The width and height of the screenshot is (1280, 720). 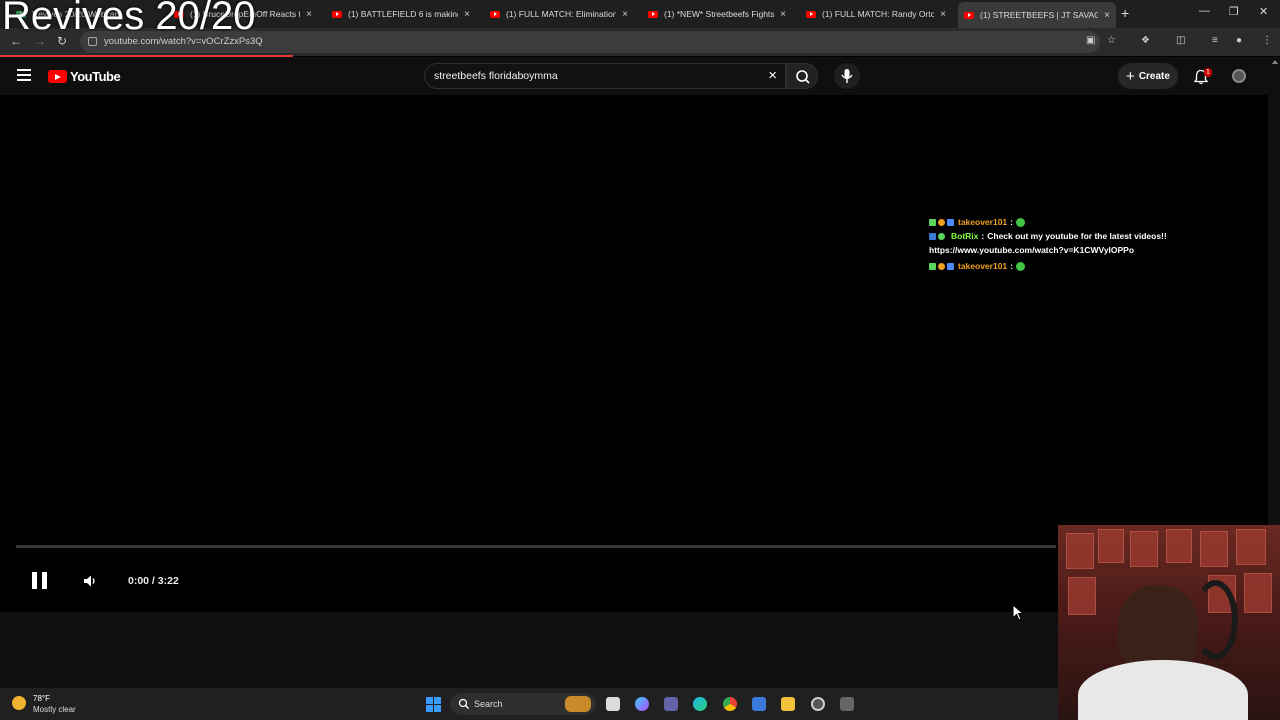 What do you see at coordinates (818, 704) in the screenshot?
I see `app-icon` at bounding box center [818, 704].